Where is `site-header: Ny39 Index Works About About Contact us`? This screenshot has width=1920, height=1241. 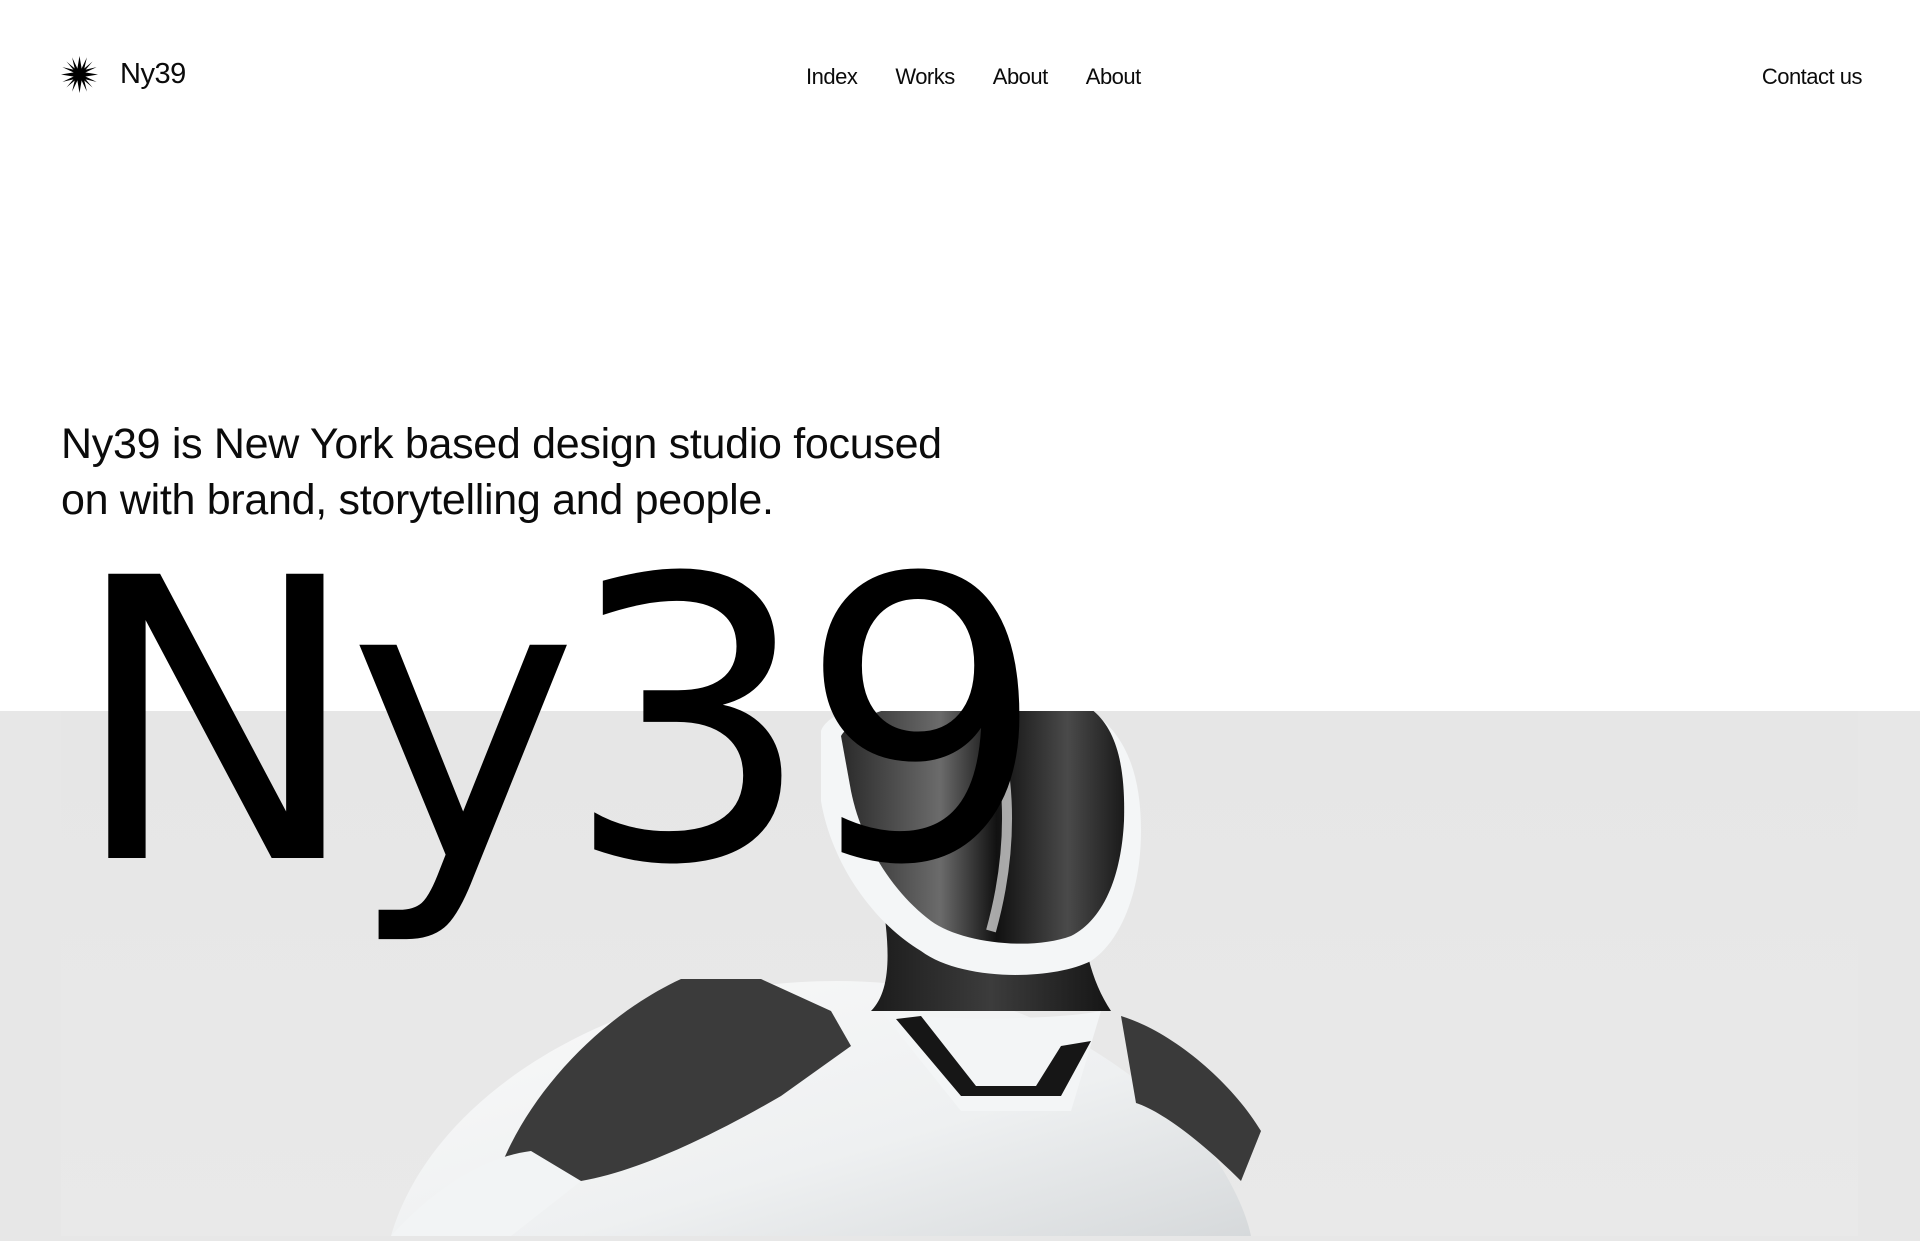
site-header: Ny39 Index Works About About Contact us is located at coordinates (960, 80).